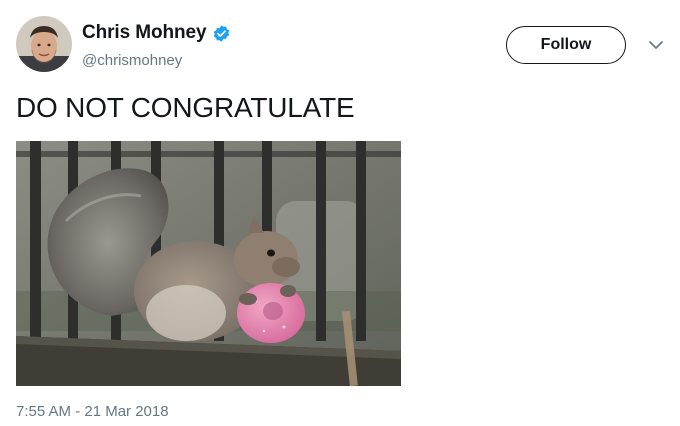 This screenshot has width=680, height=426. What do you see at coordinates (132, 60) in the screenshot?
I see `author-handle: @chrismohney` at bounding box center [132, 60].